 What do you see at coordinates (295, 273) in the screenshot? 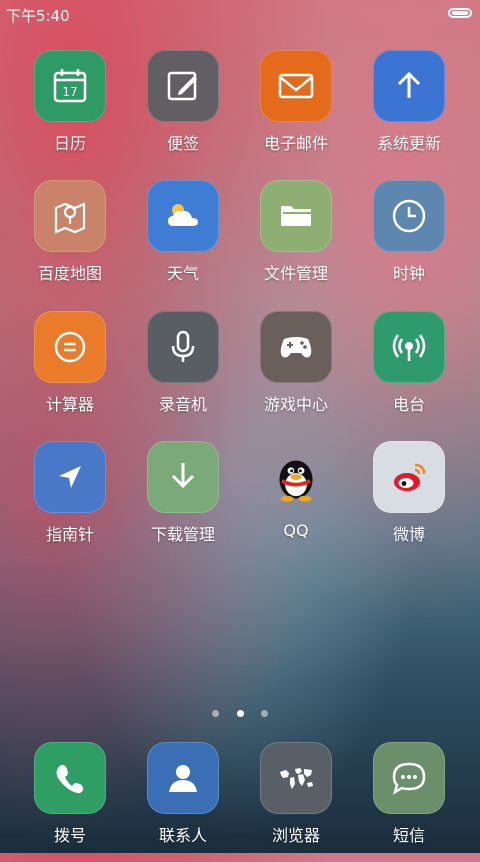
I see `app-label: 文件管理` at bounding box center [295, 273].